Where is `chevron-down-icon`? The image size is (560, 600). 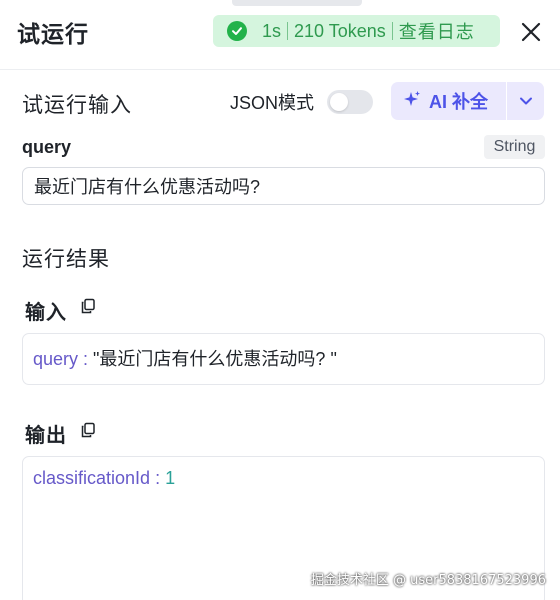
chevron-down-icon is located at coordinates (525, 101).